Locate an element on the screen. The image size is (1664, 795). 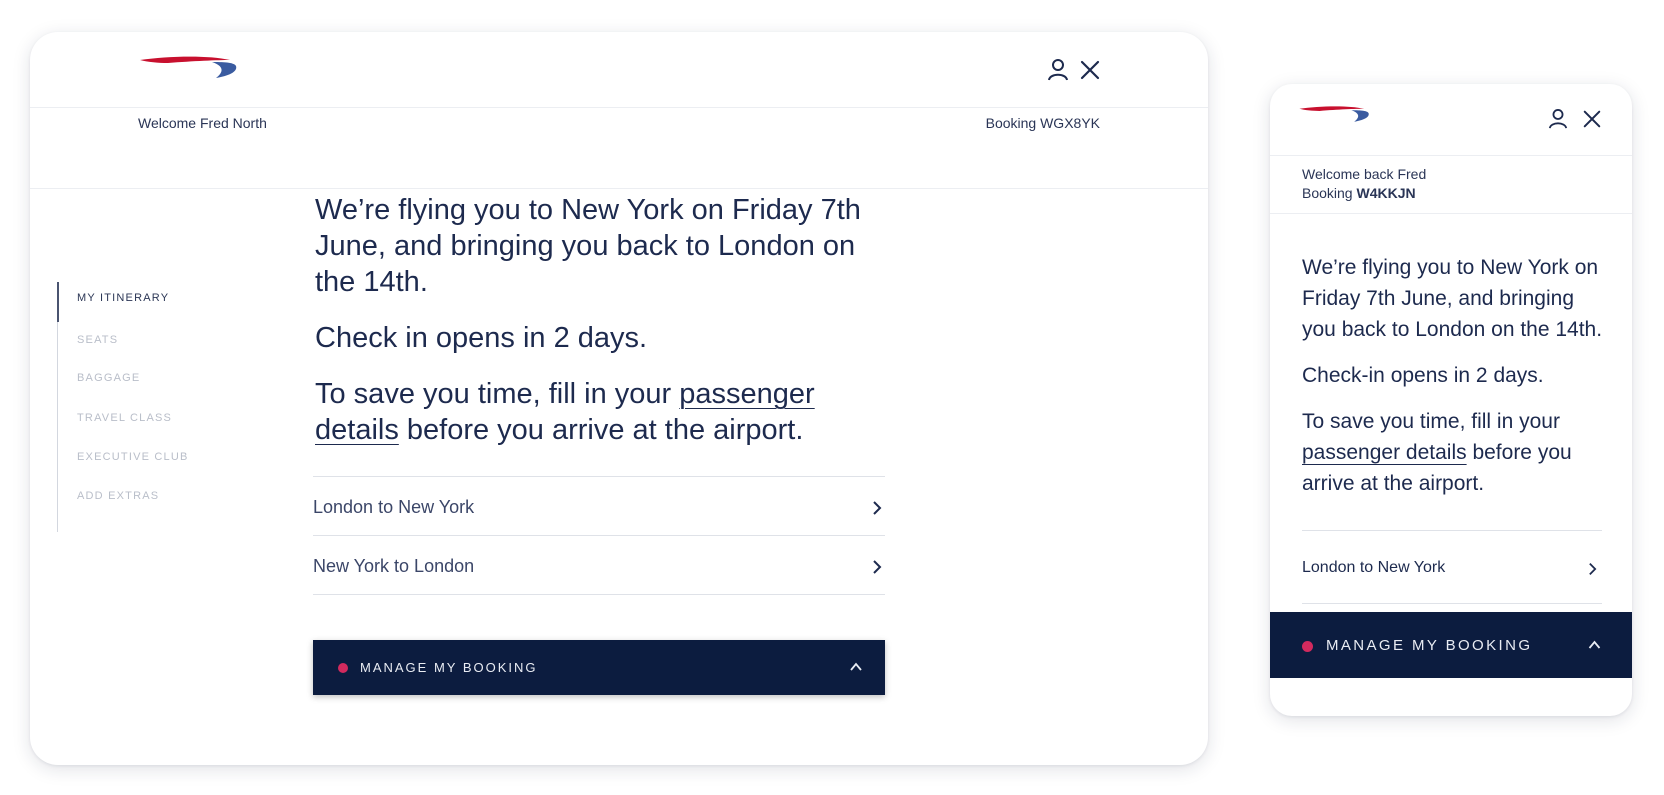
welcome-text: Welcome Fred North is located at coordinates (202, 123).